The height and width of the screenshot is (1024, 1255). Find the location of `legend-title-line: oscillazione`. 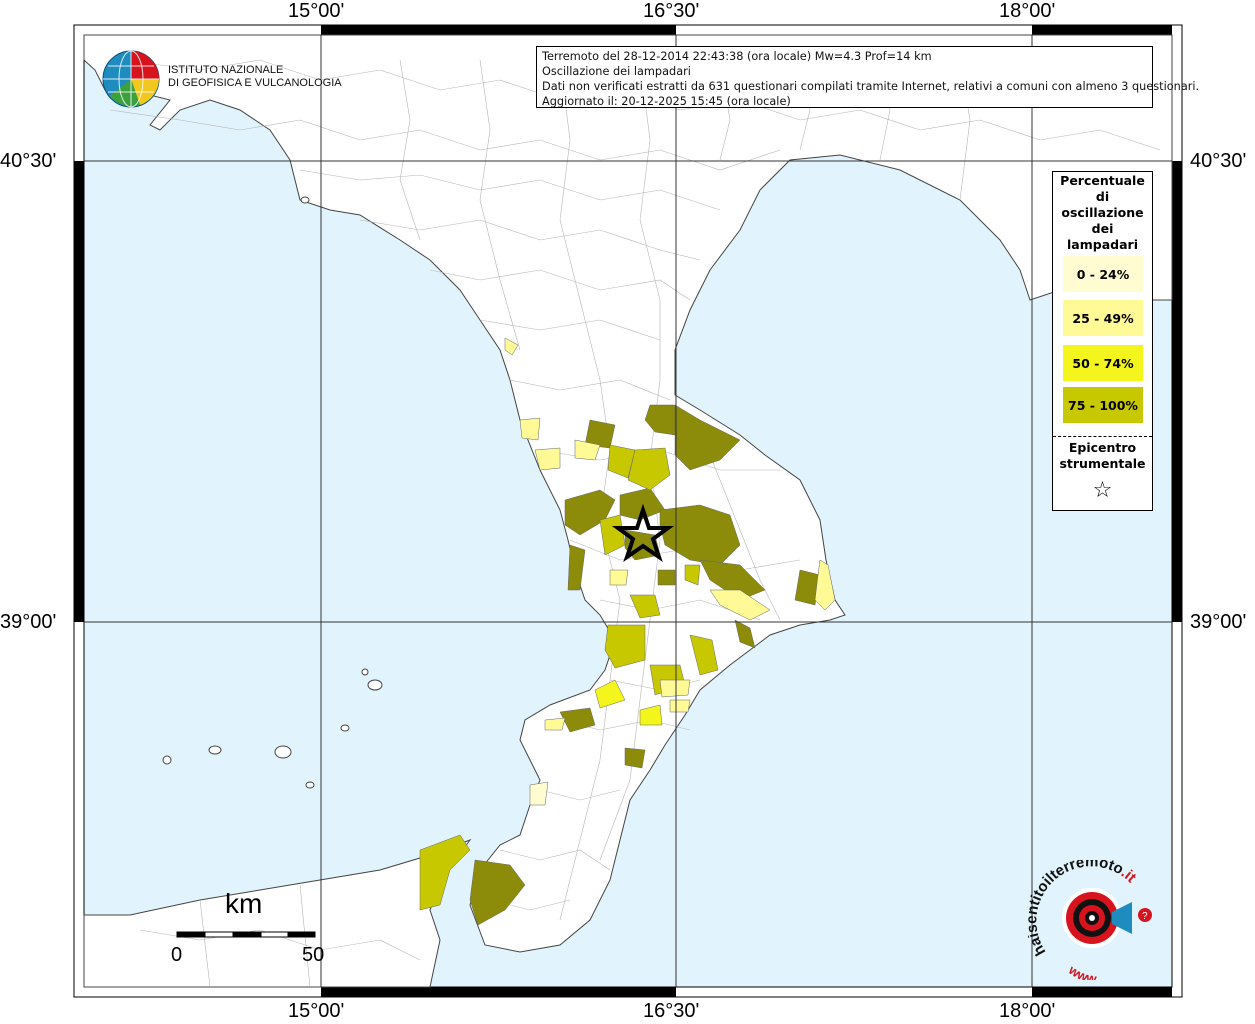

legend-title-line: oscillazione is located at coordinates (1102, 212).